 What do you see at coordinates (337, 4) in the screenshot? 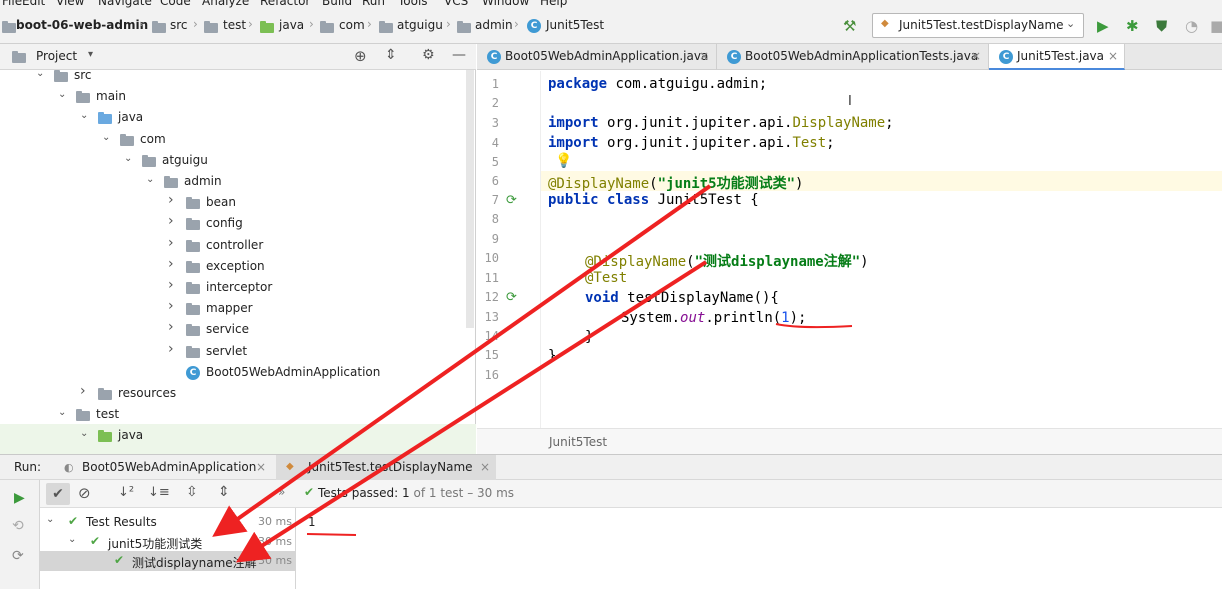
I see `menu-build: Build` at bounding box center [337, 4].